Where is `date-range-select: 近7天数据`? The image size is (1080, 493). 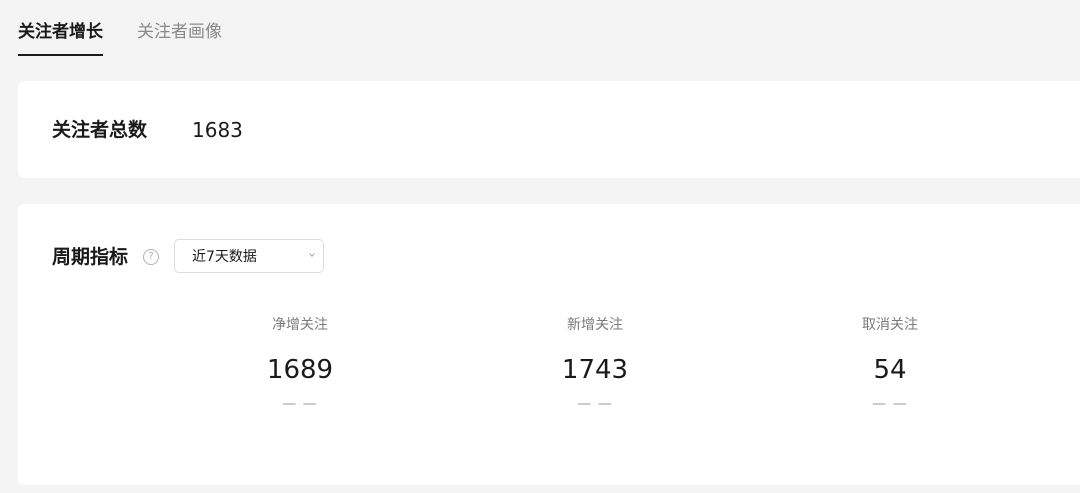
date-range-select: 近7天数据 is located at coordinates (249, 256).